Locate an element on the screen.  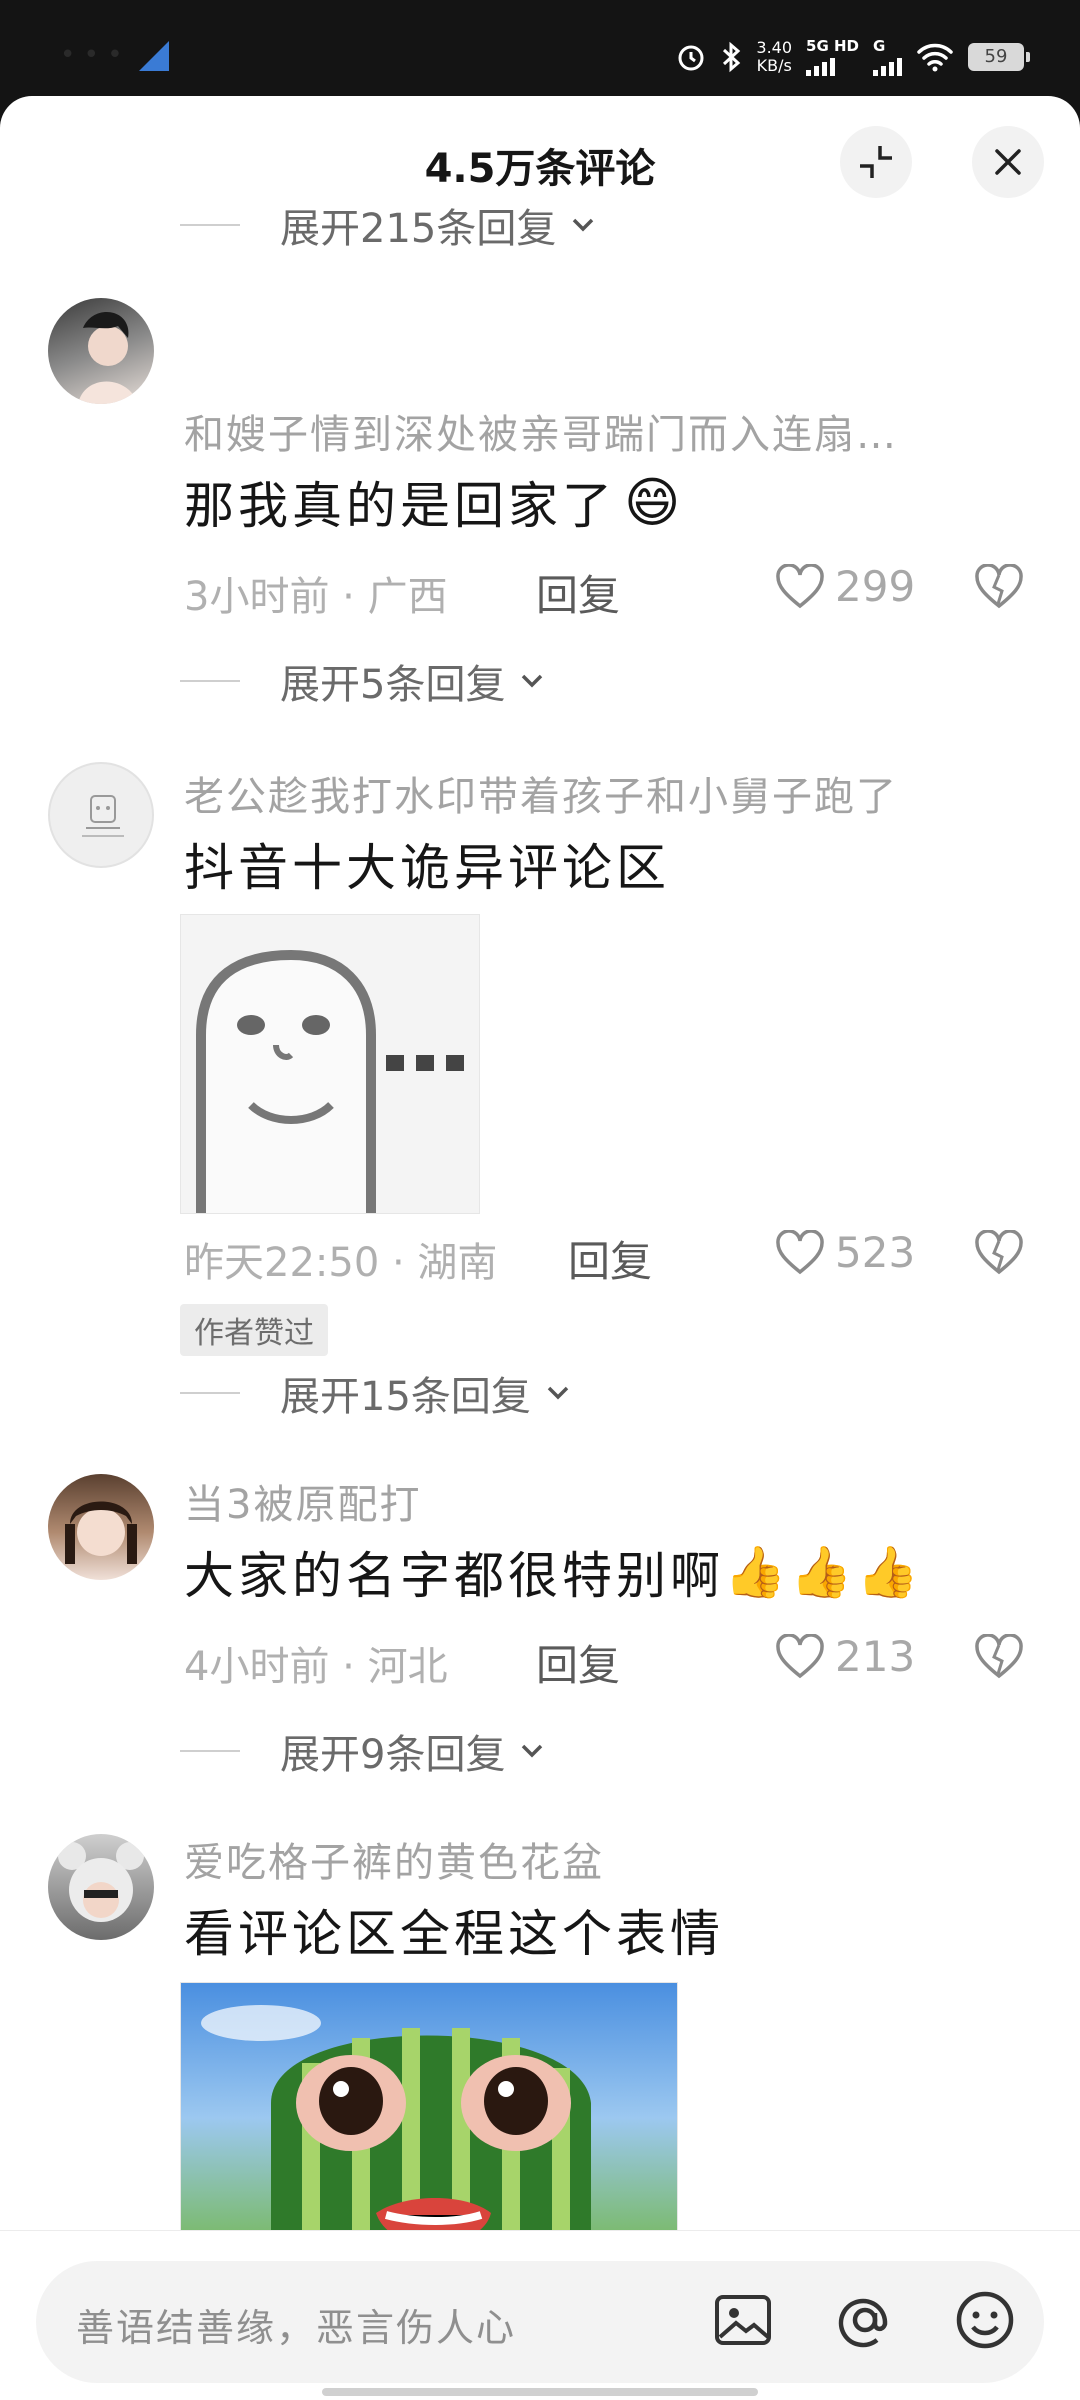
network-label-2: G is located at coordinates (879, 46).